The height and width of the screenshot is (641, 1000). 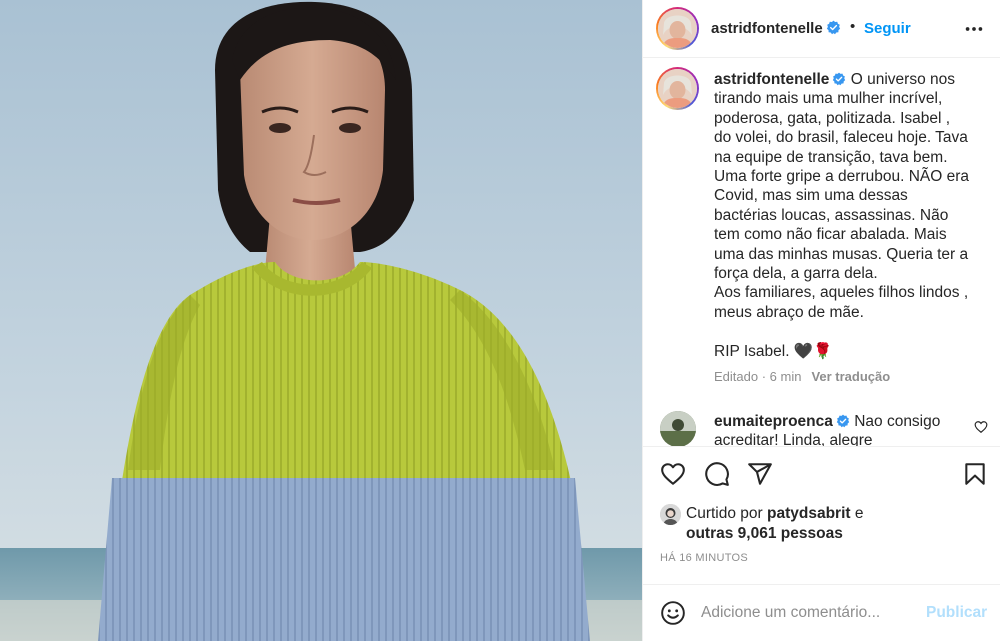 I want to click on likes-conjunction: e, so click(x=859, y=513).